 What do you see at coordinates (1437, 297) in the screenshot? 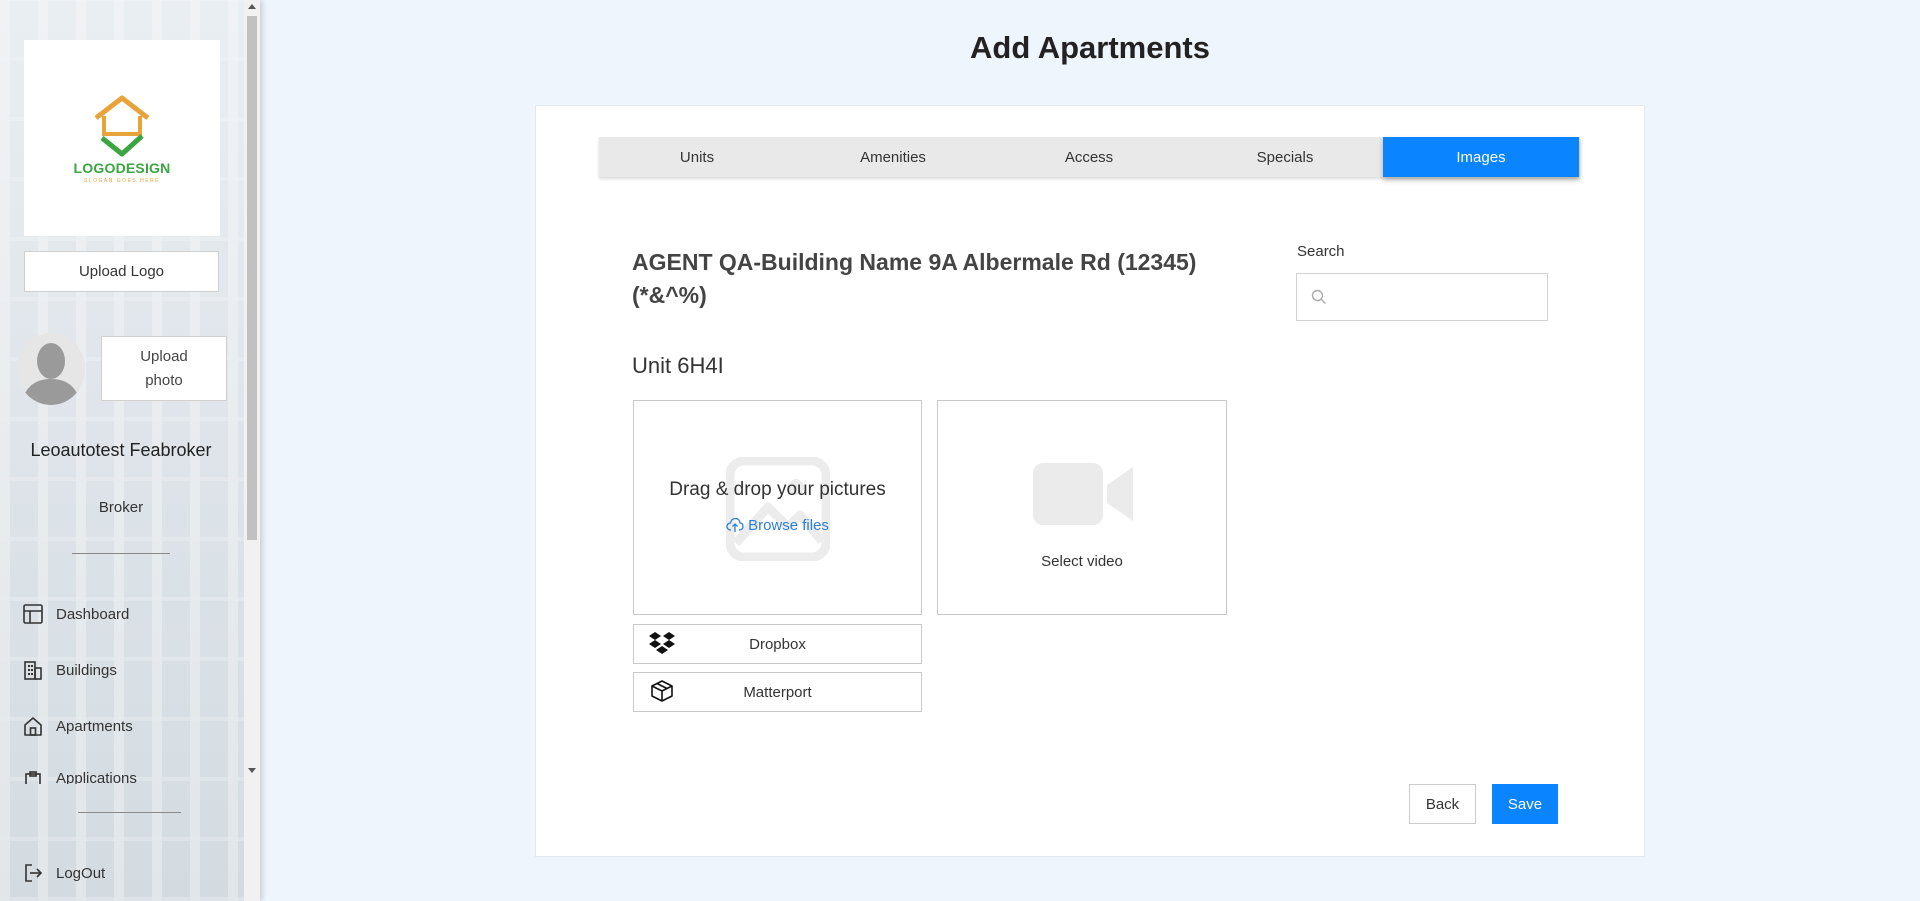
I see `search-input` at bounding box center [1437, 297].